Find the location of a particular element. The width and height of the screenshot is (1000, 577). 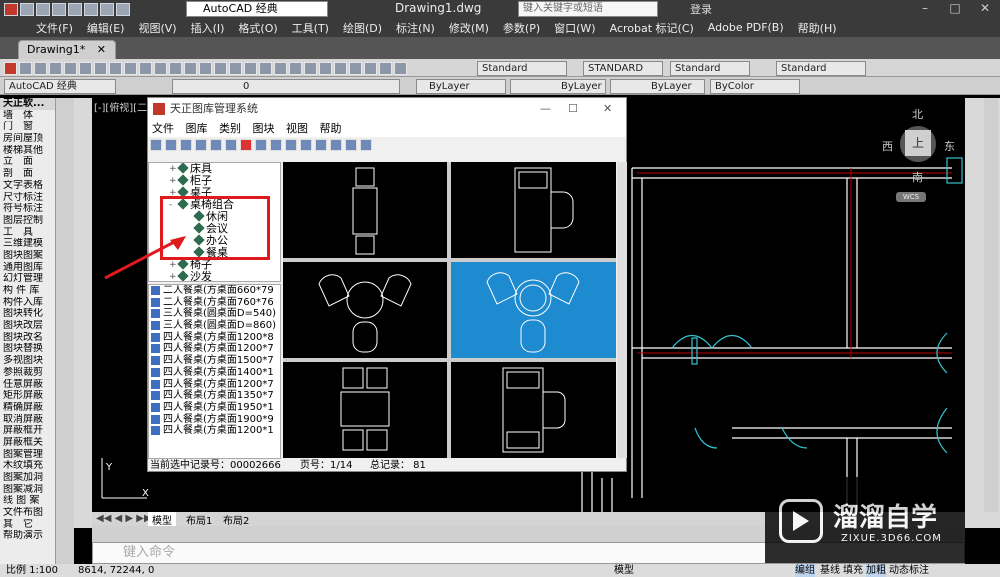

palette-item: 剖 面 is located at coordinates (27, 174).